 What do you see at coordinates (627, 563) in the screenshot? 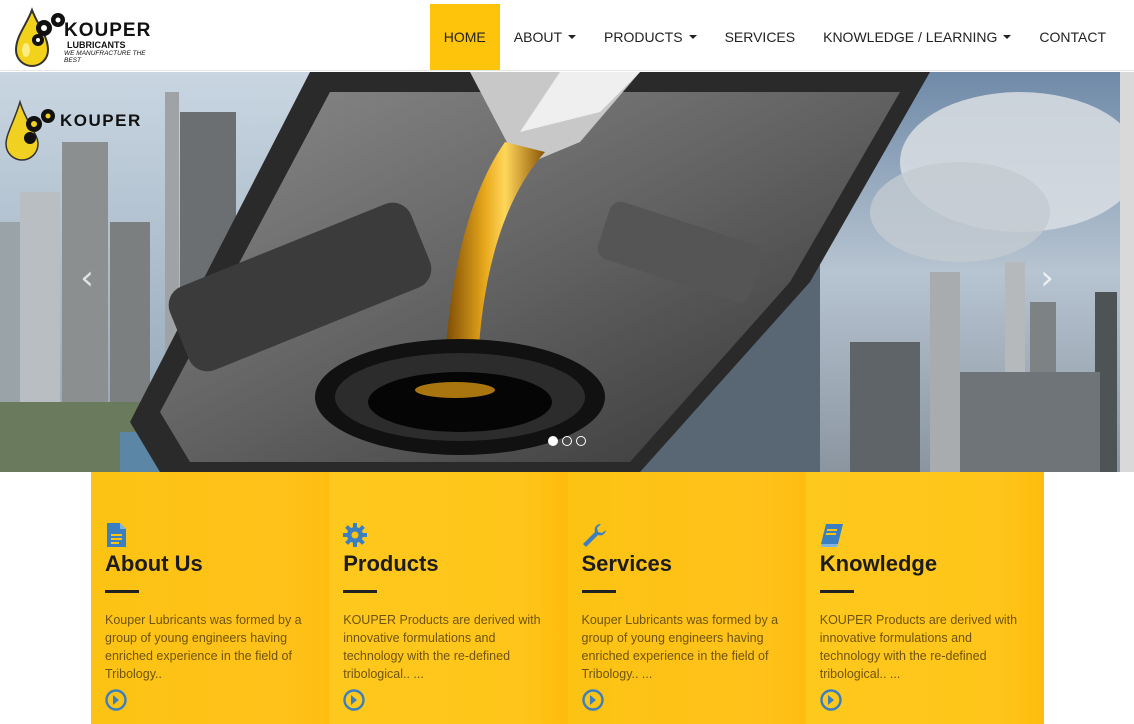
I see `card-title: Services` at bounding box center [627, 563].